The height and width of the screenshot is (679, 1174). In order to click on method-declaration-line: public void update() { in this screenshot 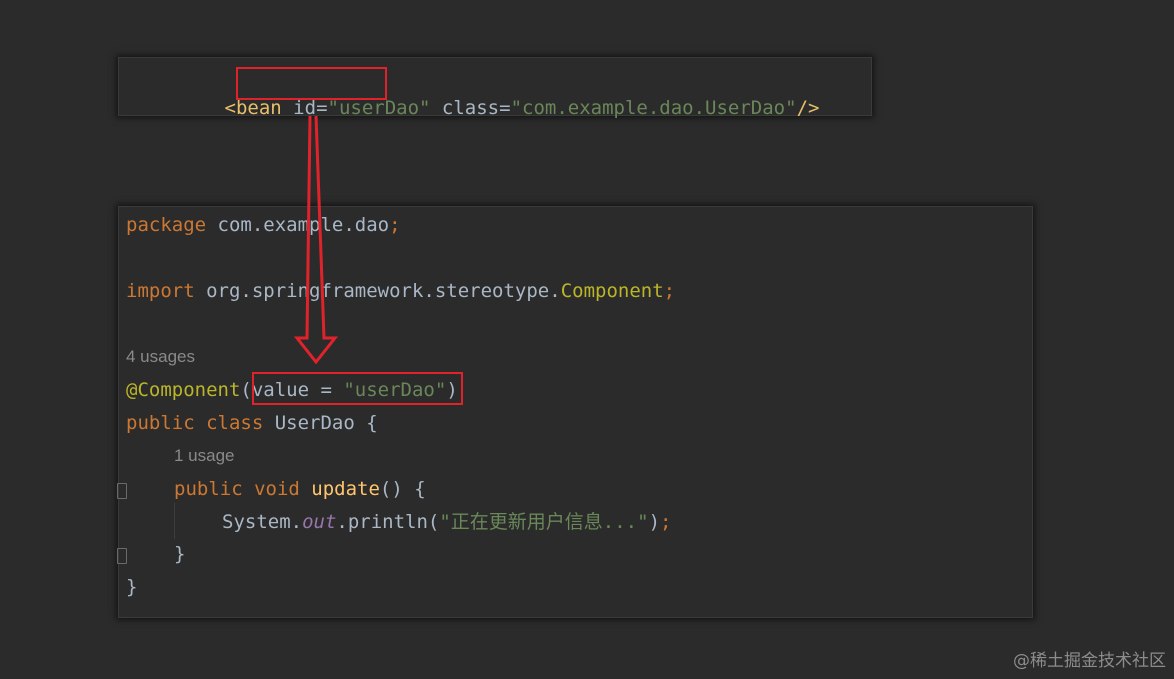, I will do `click(300, 489)`.